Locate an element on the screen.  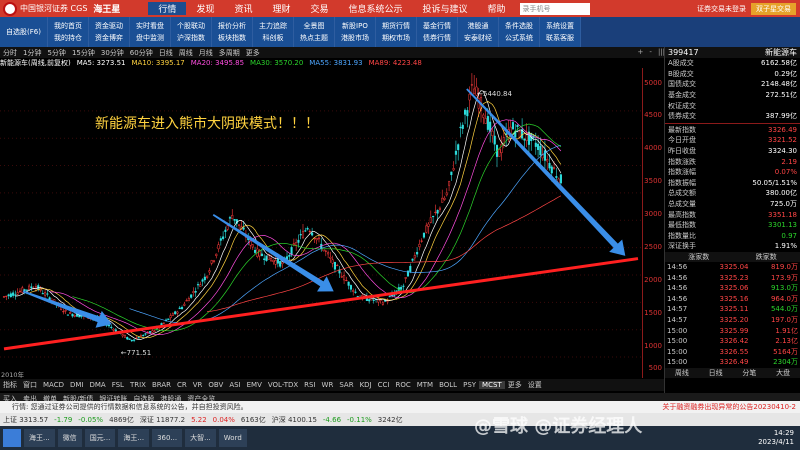
menu-item: 交易 is located at coordinates (319, 8).